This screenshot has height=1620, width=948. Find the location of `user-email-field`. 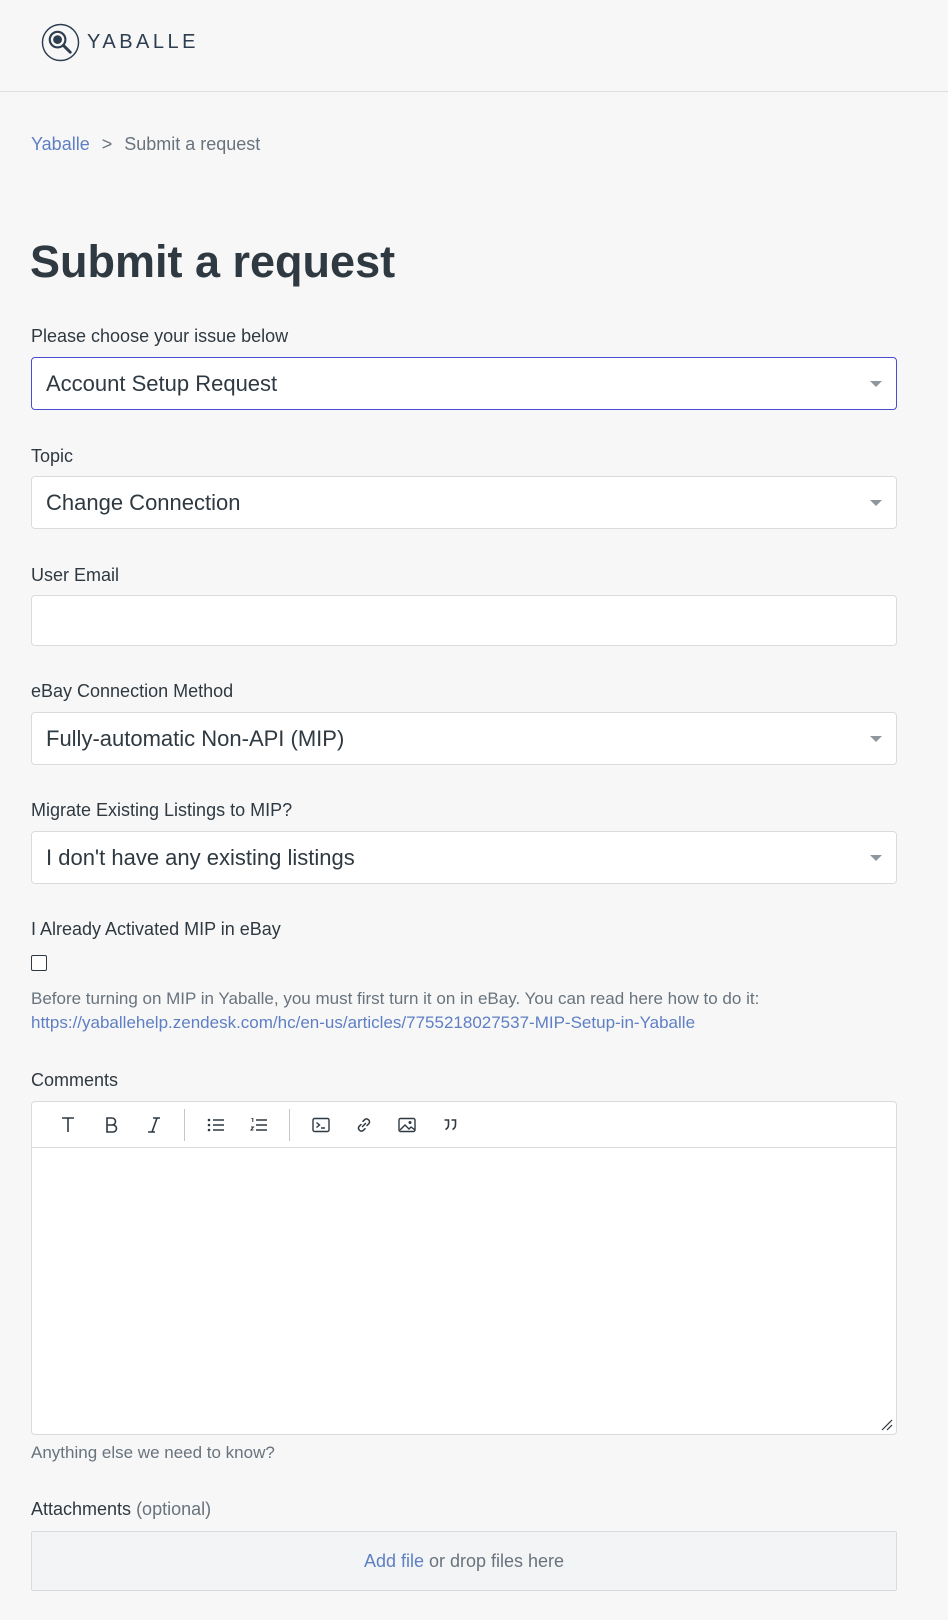

user-email-field is located at coordinates (464, 620).